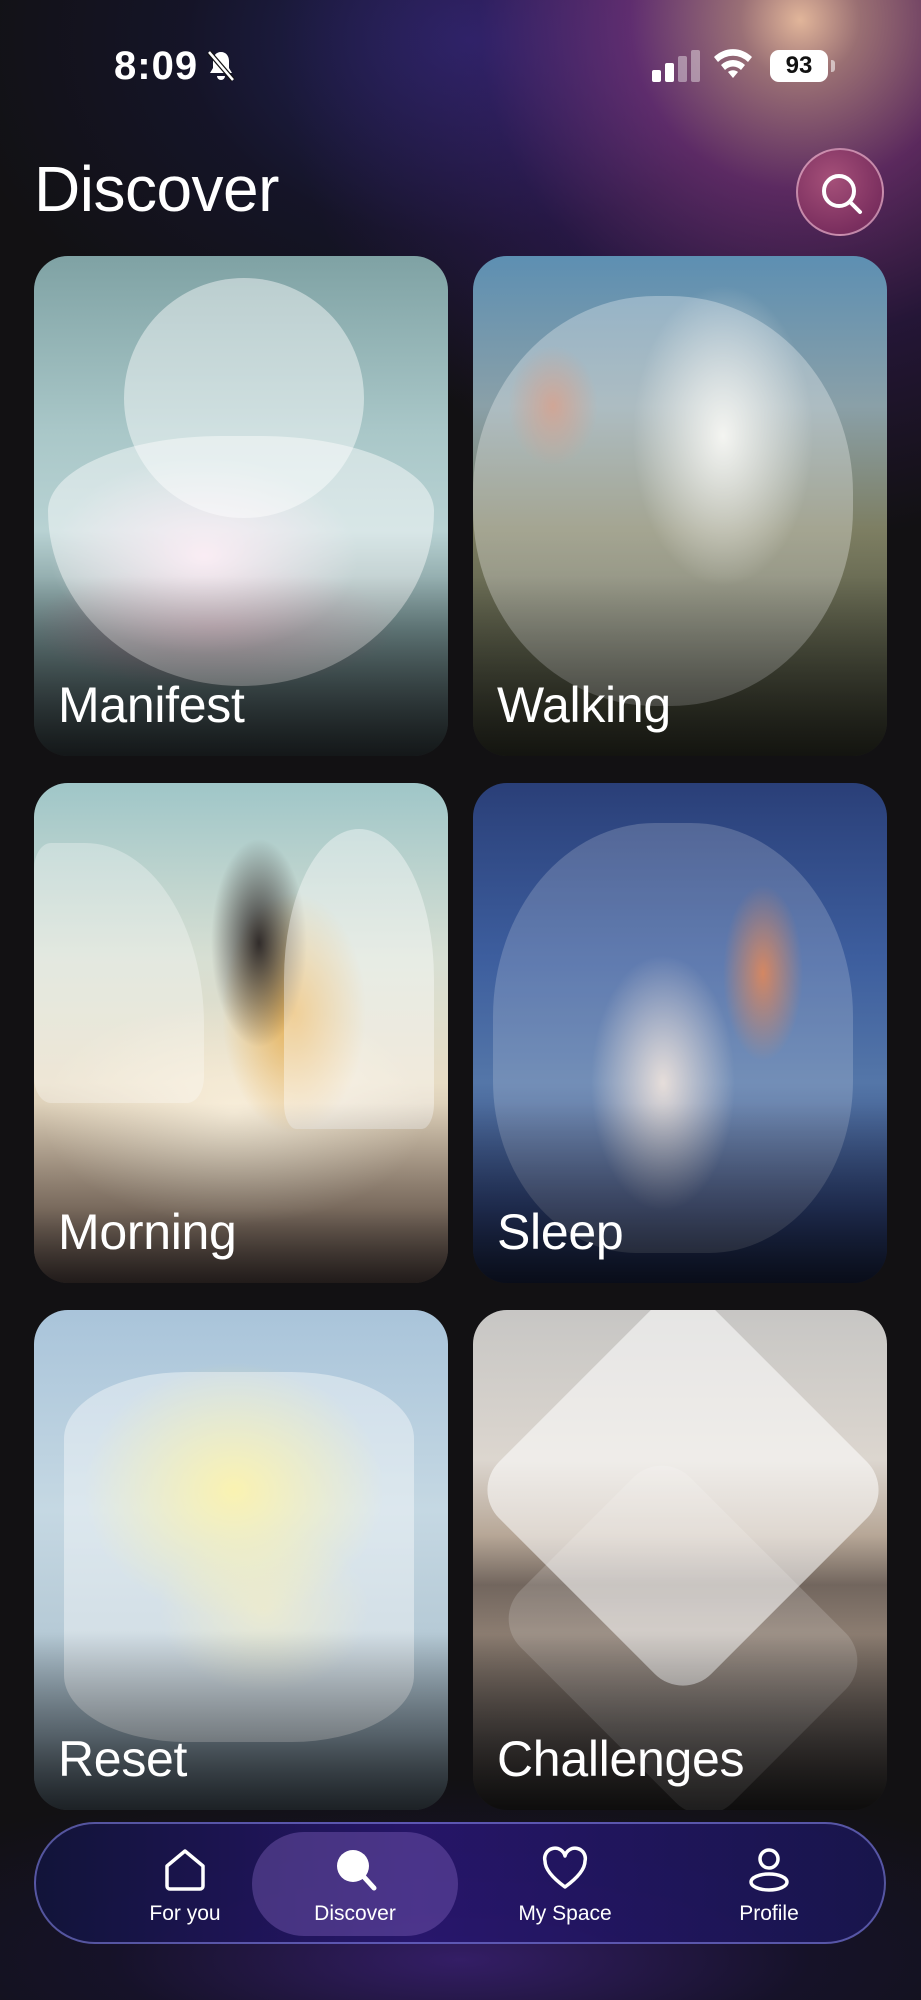 Image resolution: width=921 pixels, height=2000 pixels. What do you see at coordinates (123, 1759) in the screenshot?
I see `card-reset-label: Reset` at bounding box center [123, 1759].